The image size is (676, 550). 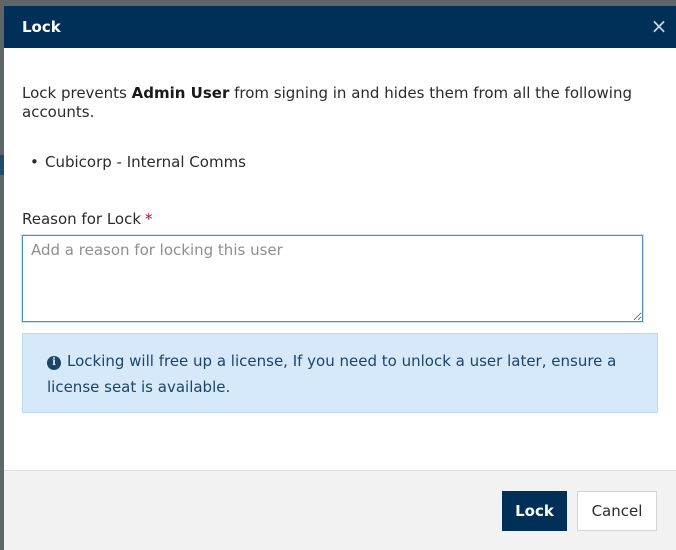 What do you see at coordinates (340, 27) in the screenshot?
I see `dialog-header: Lock ×` at bounding box center [340, 27].